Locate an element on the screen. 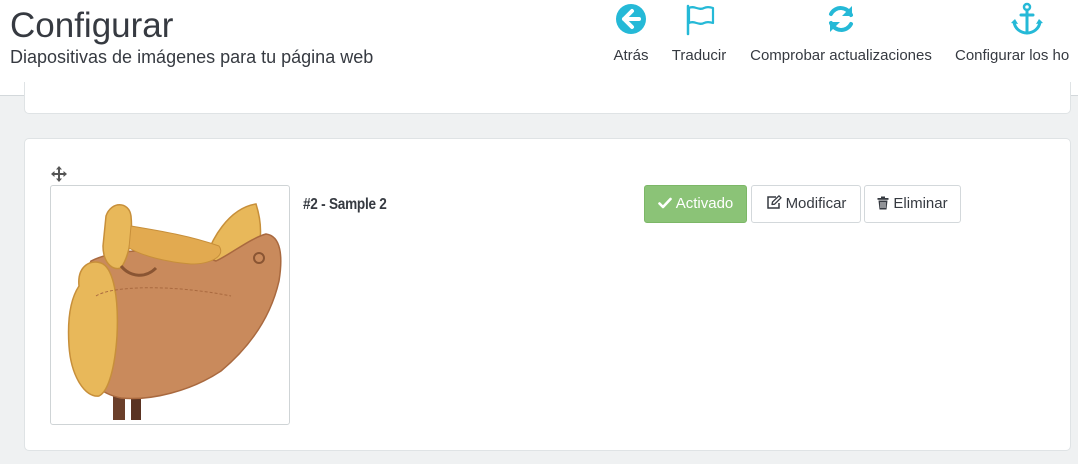 The height and width of the screenshot is (464, 1078). flag-icon is located at coordinates (700, 20).